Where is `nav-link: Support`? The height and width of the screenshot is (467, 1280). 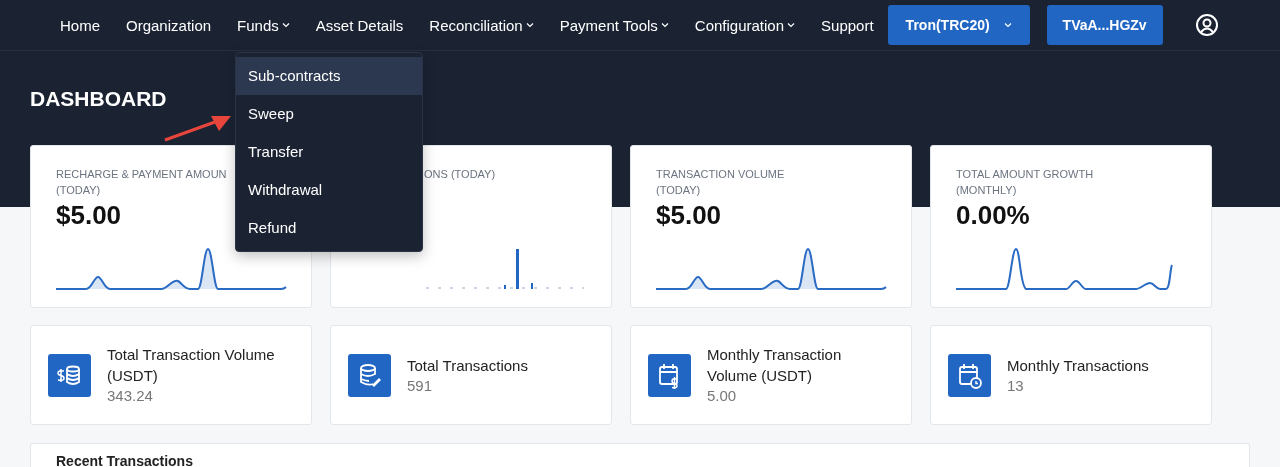 nav-link: Support is located at coordinates (847, 25).